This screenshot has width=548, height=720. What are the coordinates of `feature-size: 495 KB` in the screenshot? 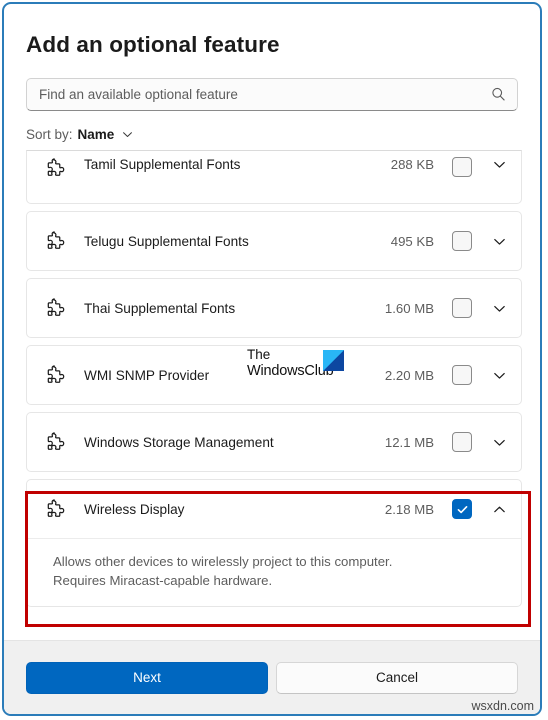 It's located at (412, 241).